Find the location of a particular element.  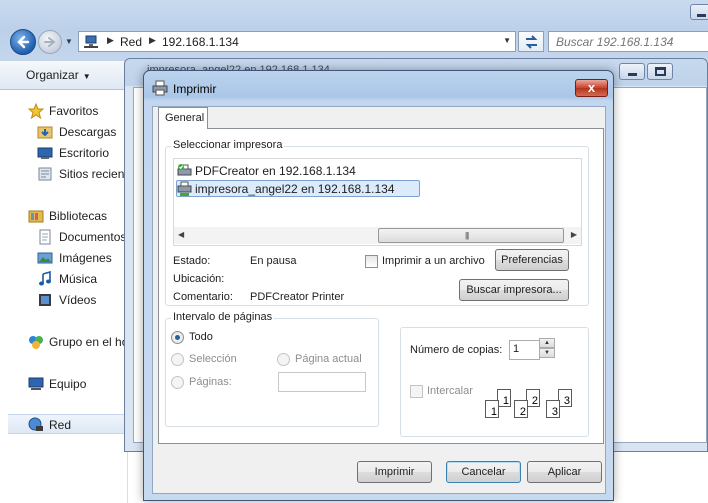

collate-checkbox is located at coordinates (416, 391).